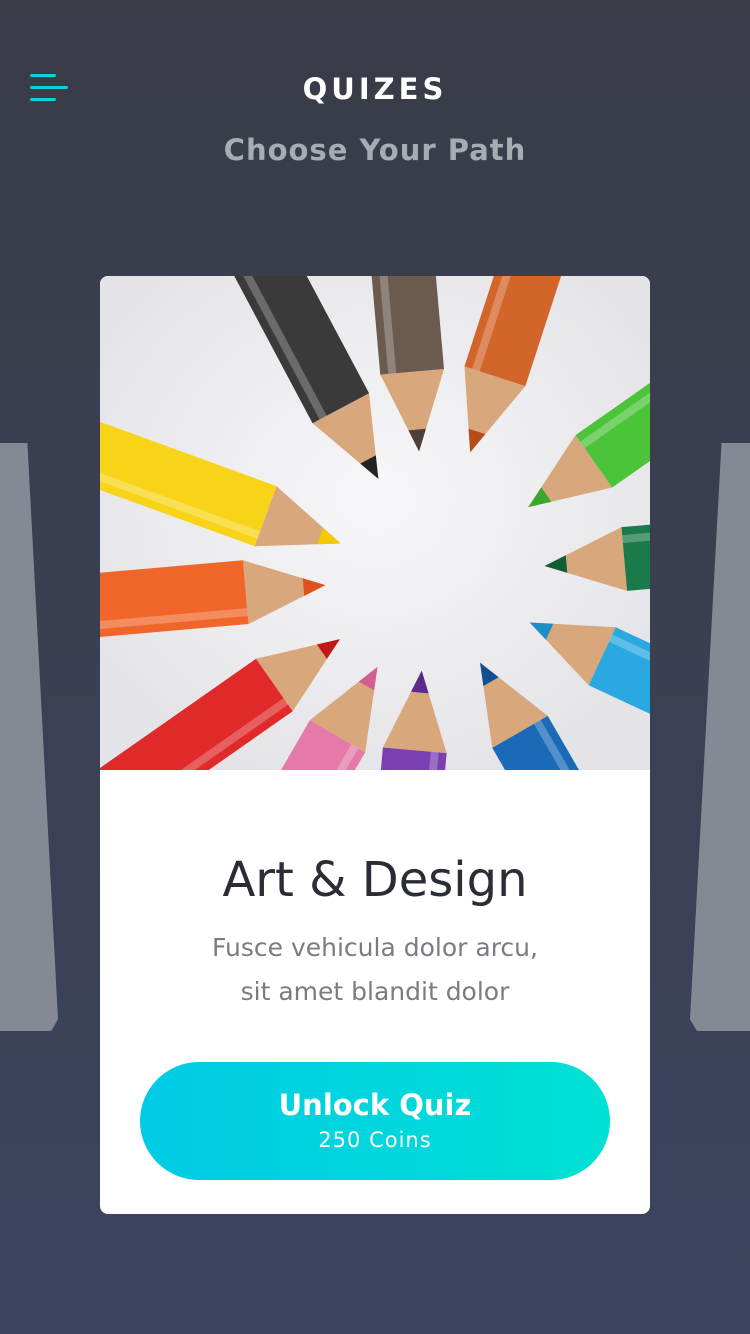 The height and width of the screenshot is (1334, 750). I want to click on next-quiz-card, so click(720, 737).